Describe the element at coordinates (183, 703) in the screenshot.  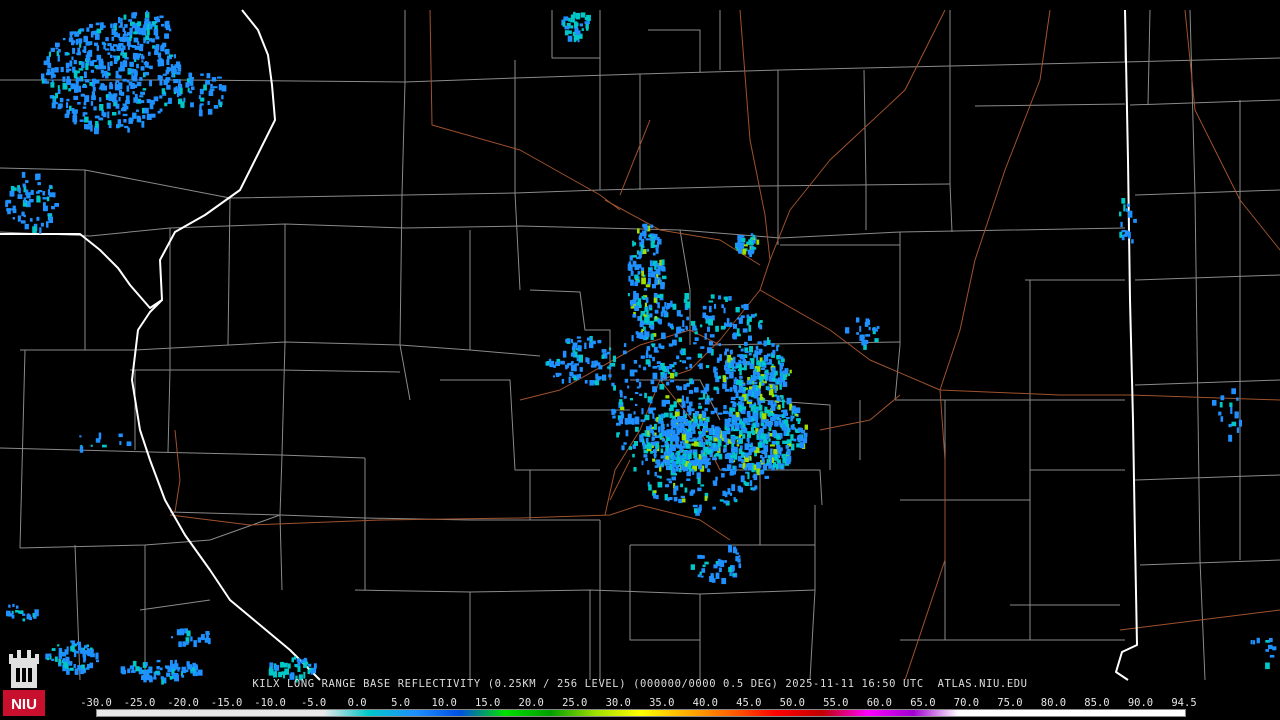
I see `colorbar-label: -20.0` at that location.